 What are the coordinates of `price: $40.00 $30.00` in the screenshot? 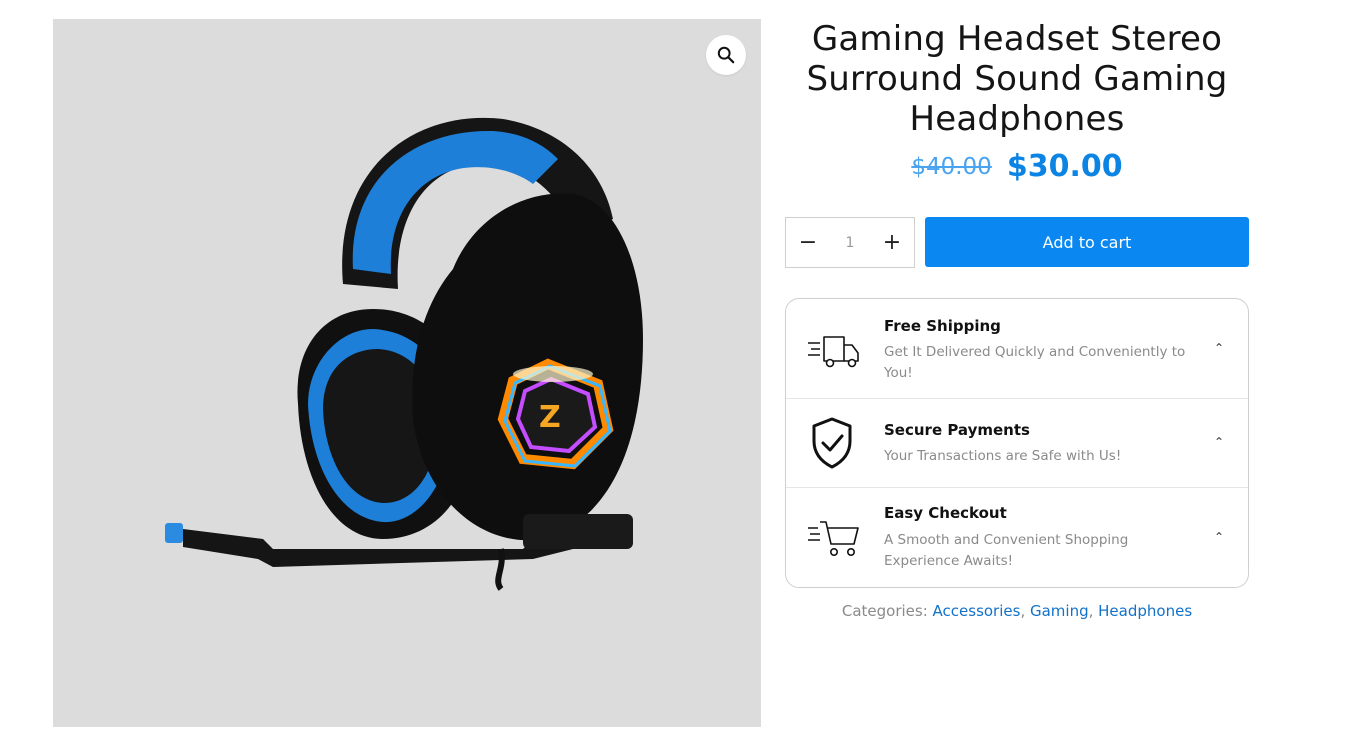 It's located at (1017, 169).